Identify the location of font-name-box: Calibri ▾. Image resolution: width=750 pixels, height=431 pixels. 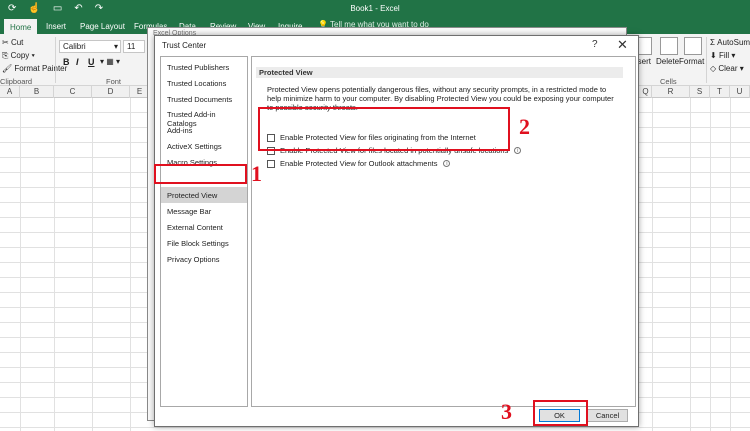
(90, 46).